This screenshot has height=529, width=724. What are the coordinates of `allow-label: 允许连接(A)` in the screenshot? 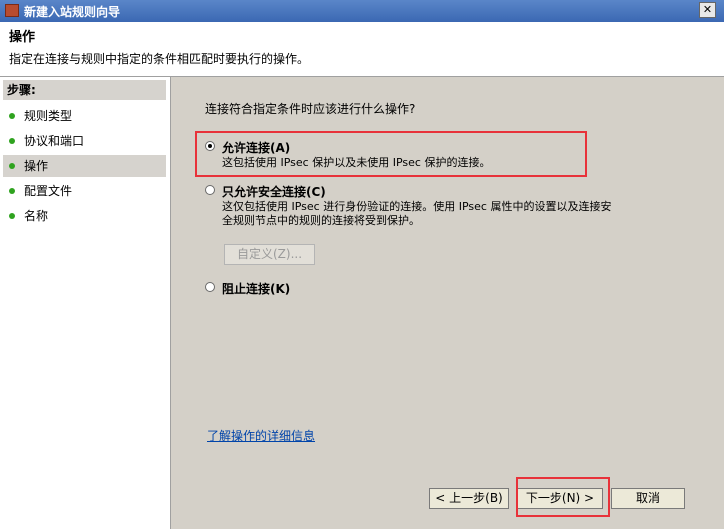 It's located at (256, 147).